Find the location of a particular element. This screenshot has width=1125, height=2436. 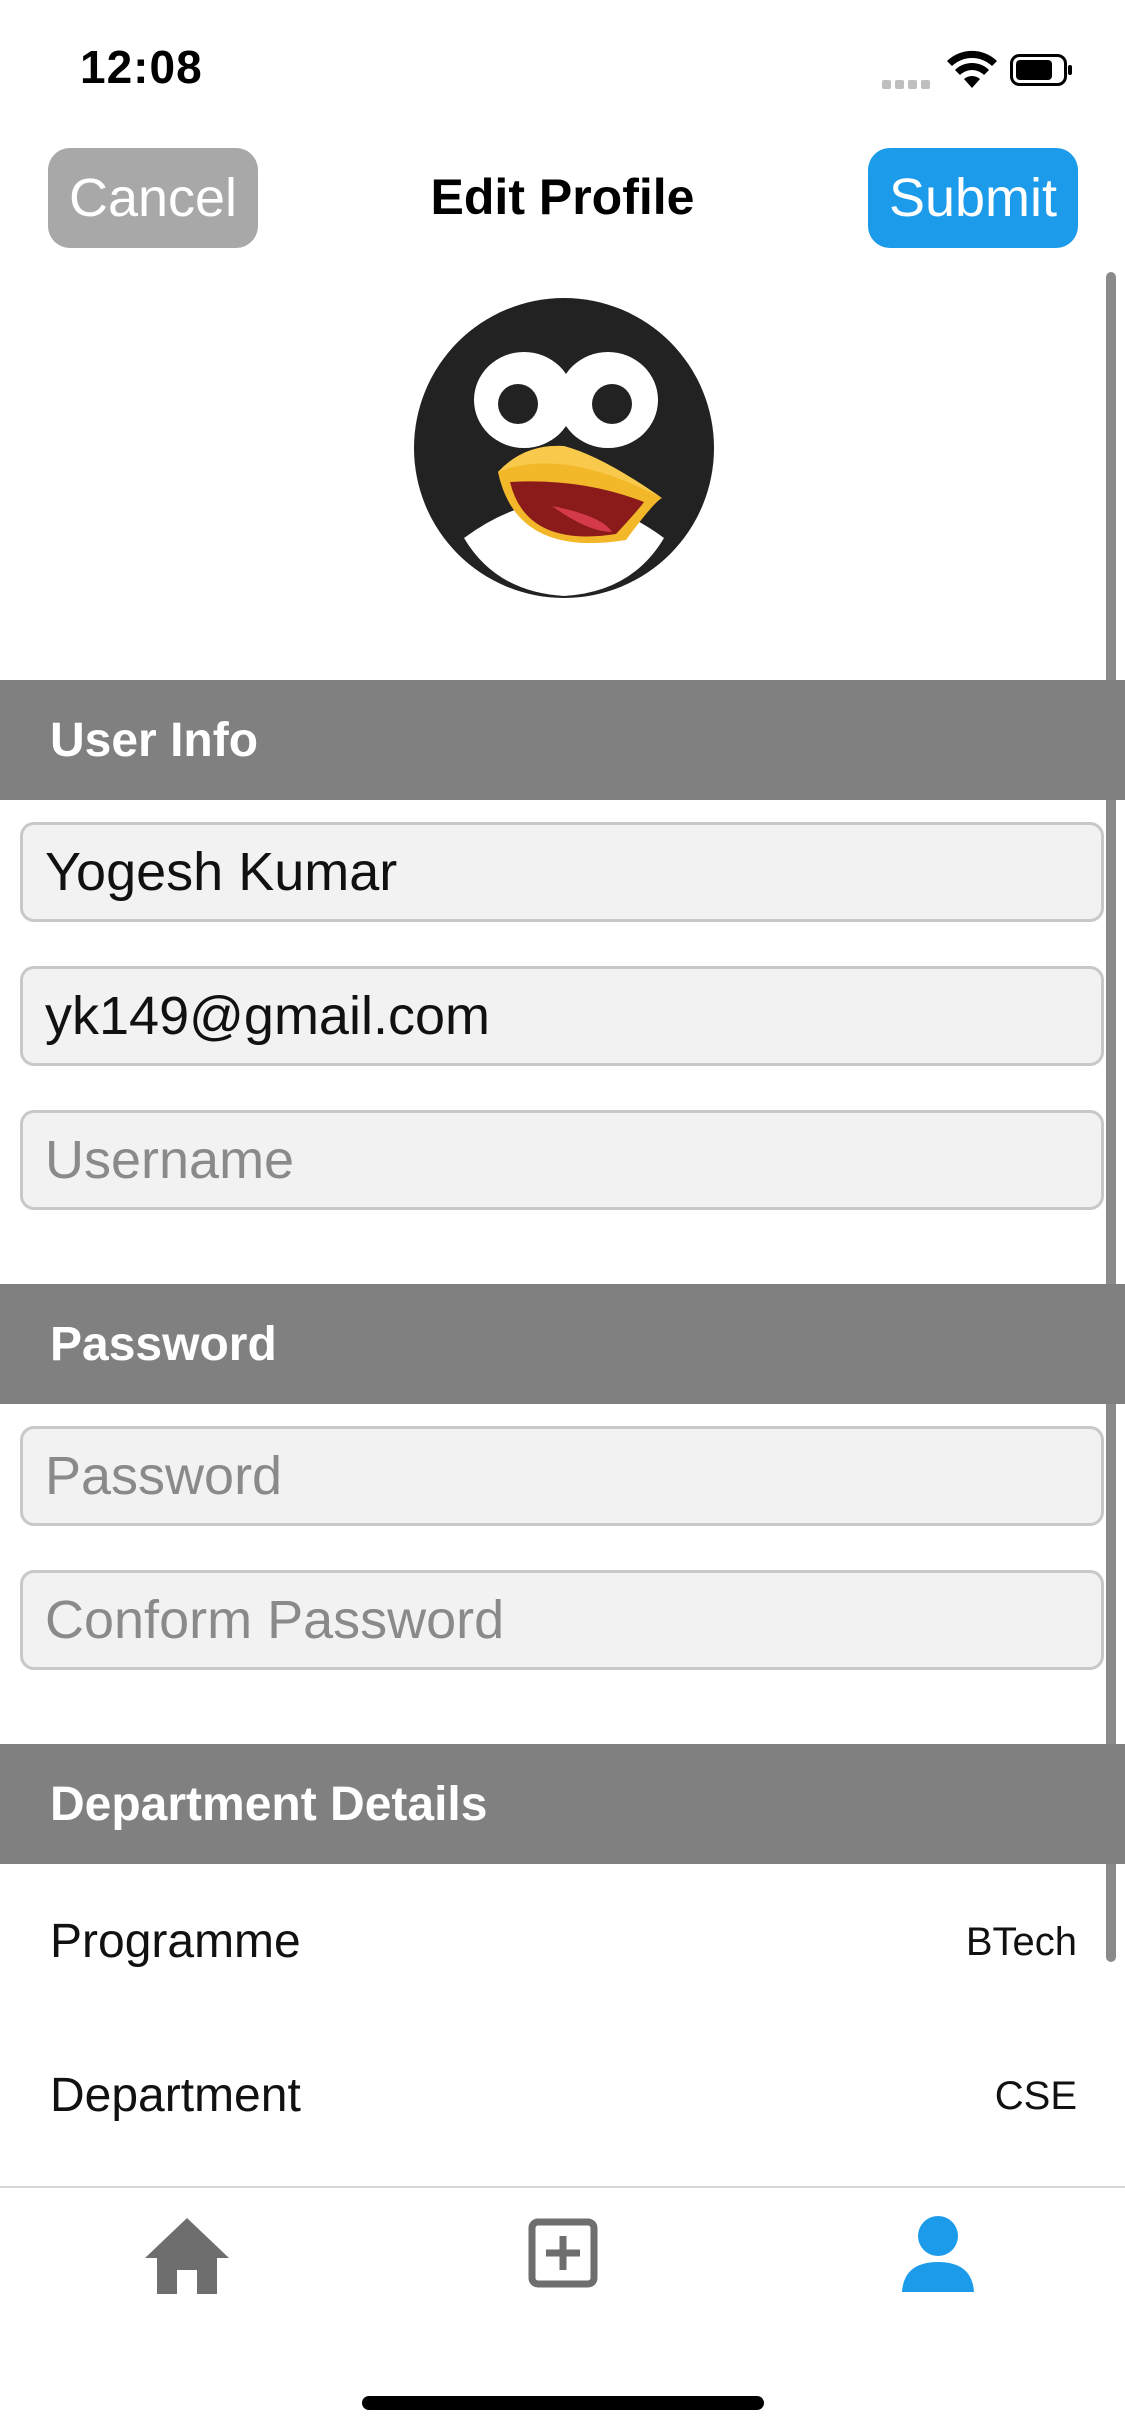

programme-label: Programme is located at coordinates (175, 1941).